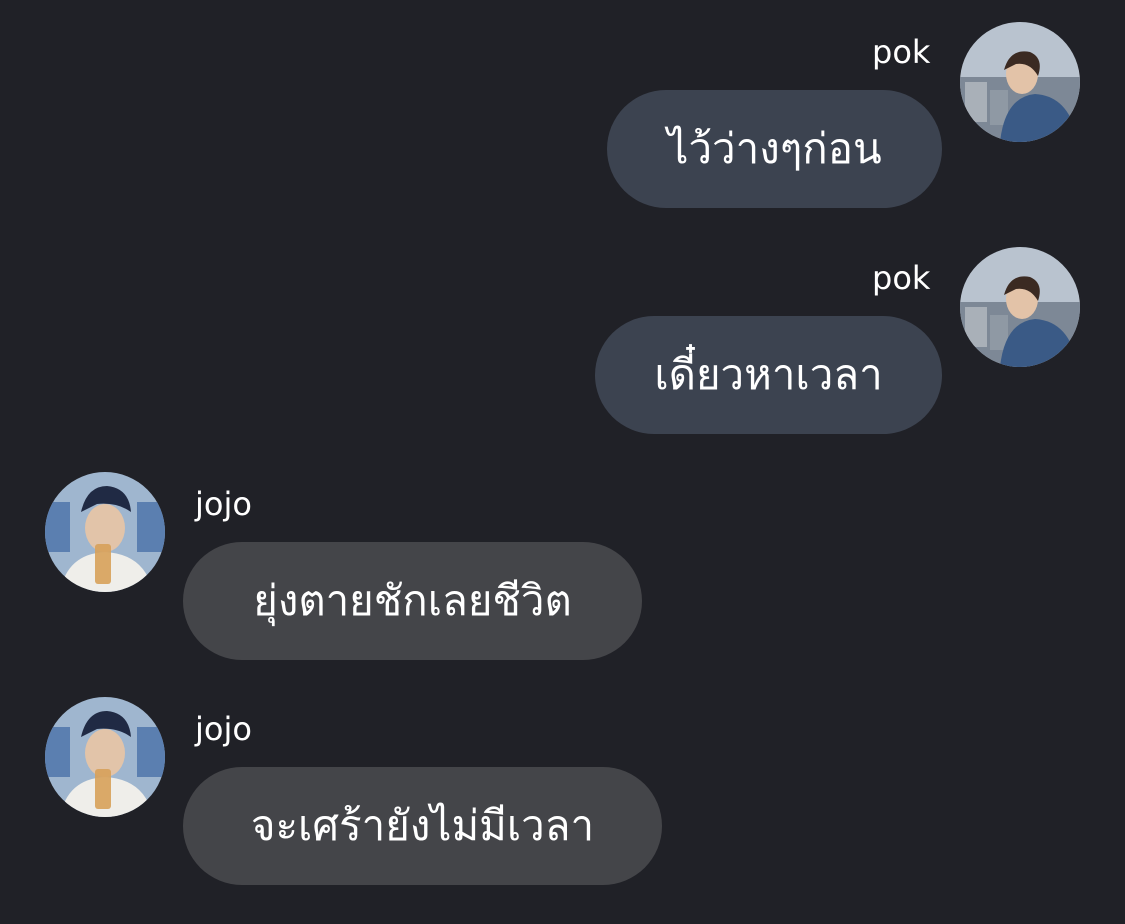 The width and height of the screenshot is (1125, 924). What do you see at coordinates (412, 601) in the screenshot?
I see `message-bubble: ยุ่งตายชักเลยชีวิต` at bounding box center [412, 601].